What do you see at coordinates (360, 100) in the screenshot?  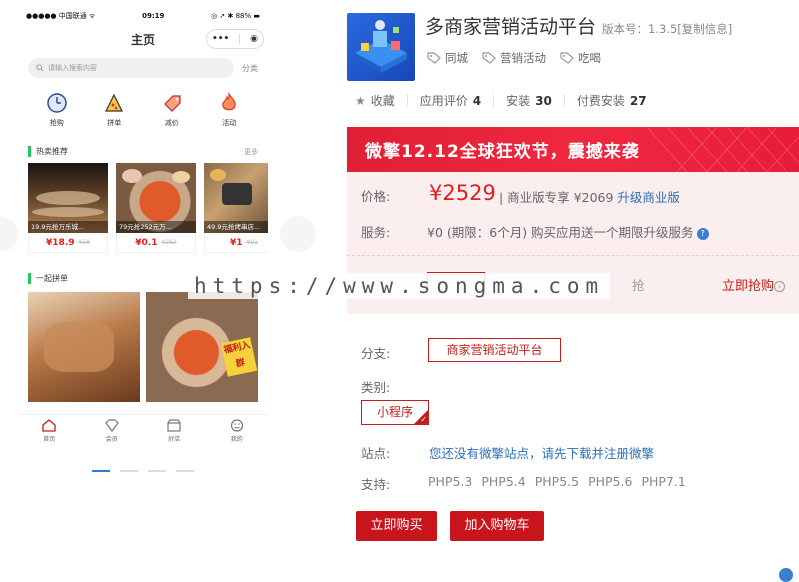 I see `star-icon: ★` at bounding box center [360, 100].